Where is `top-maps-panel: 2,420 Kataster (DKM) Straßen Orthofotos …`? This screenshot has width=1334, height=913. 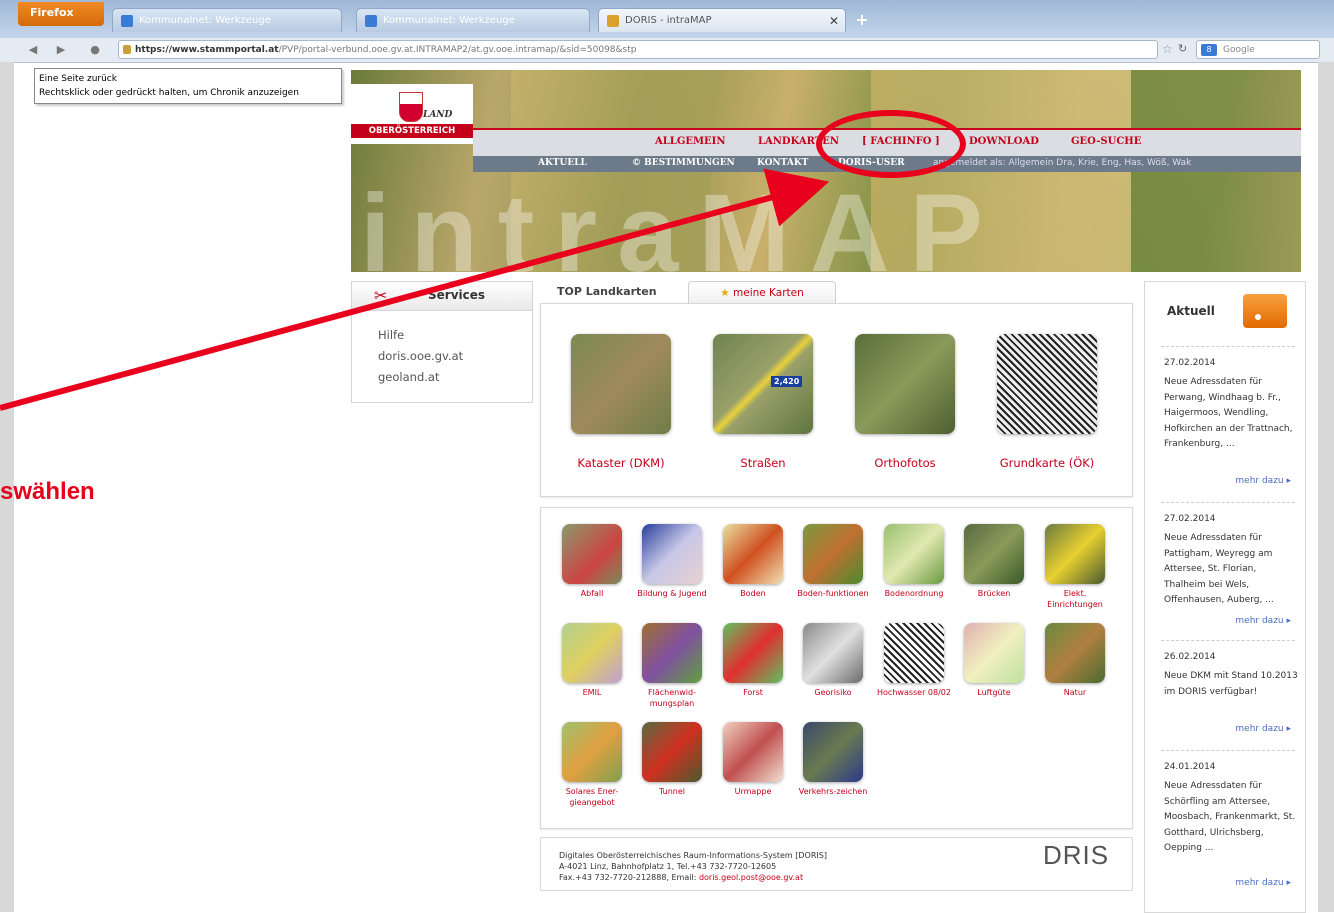
top-maps-panel: 2,420 Kataster (DKM) Straßen Orthofotos … is located at coordinates (836, 400).